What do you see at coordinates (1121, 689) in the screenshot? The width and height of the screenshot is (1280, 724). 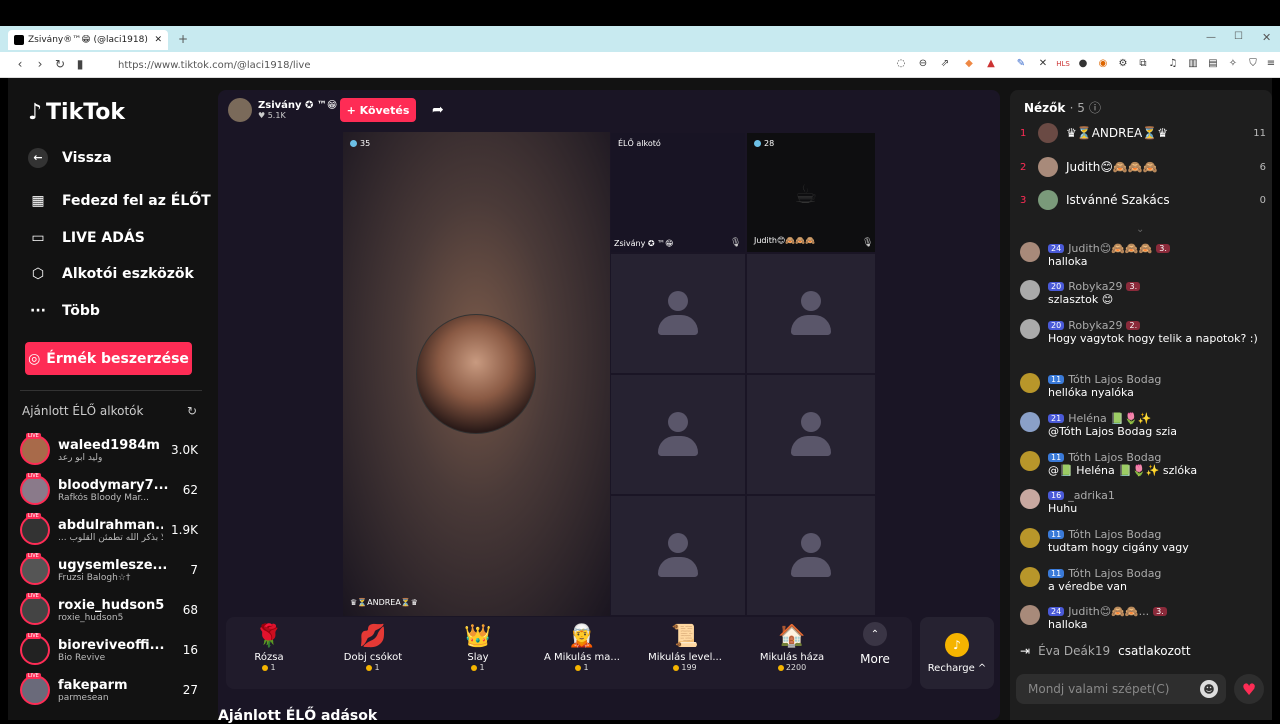 I see `chat-input: Mondj valami szépet(C)` at bounding box center [1121, 689].